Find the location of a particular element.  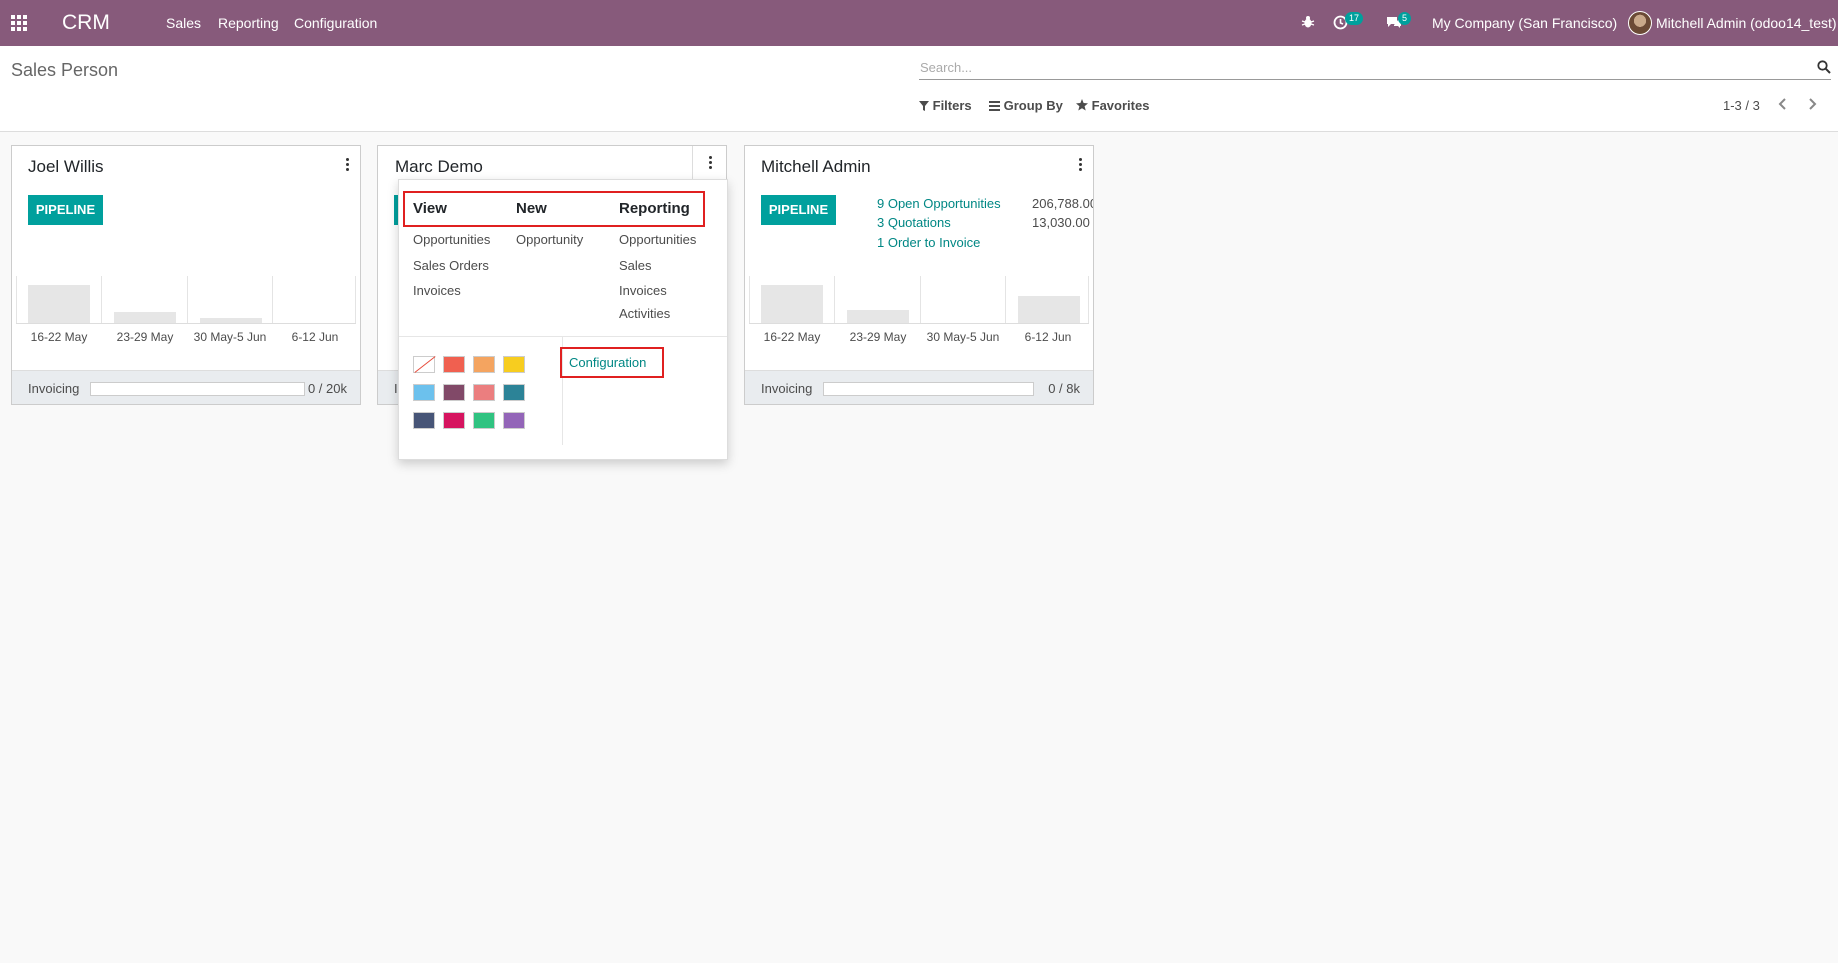

view-opportunities-item: Opportunities is located at coordinates (451, 239).